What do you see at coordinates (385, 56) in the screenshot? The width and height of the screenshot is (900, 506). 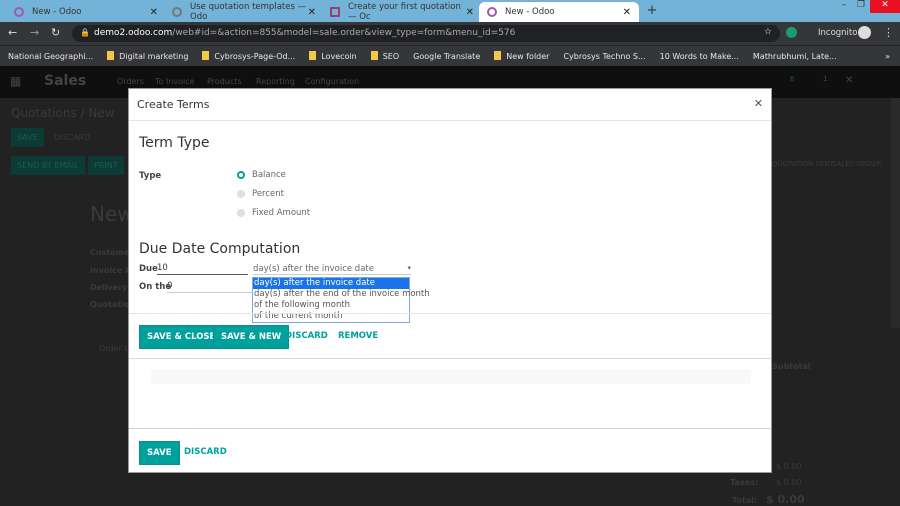 I see `bookmark: SEO` at bounding box center [385, 56].